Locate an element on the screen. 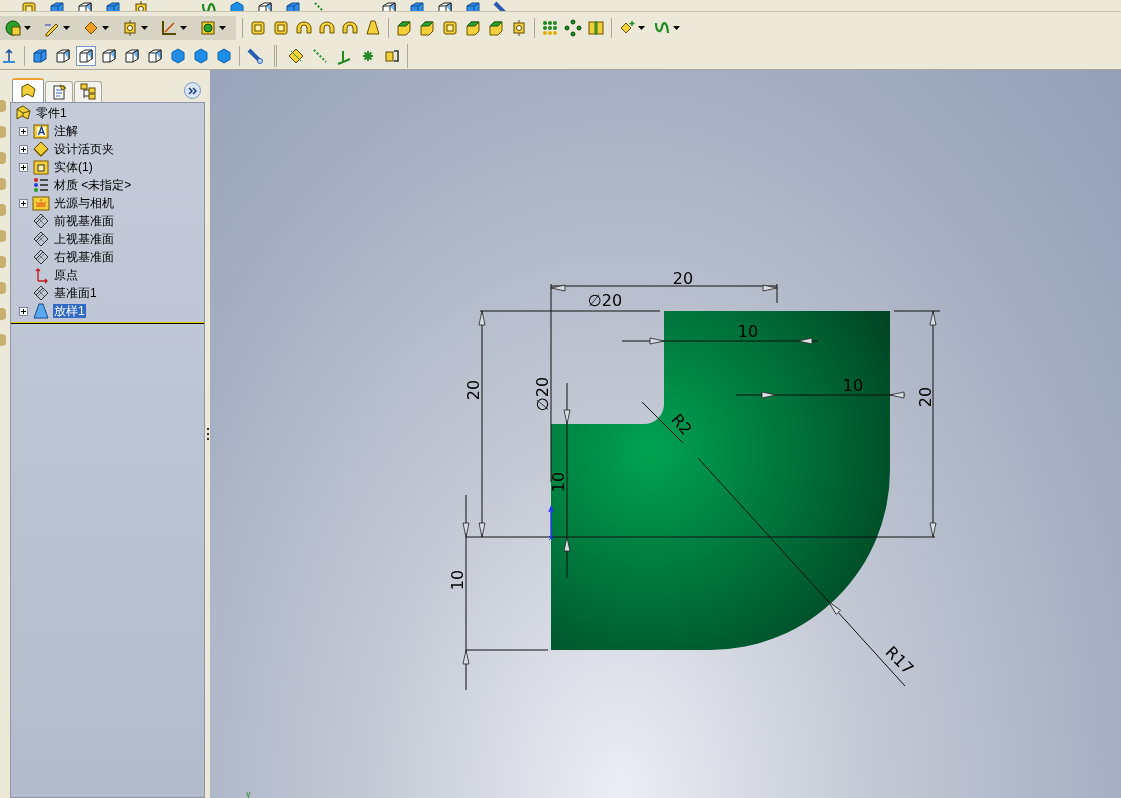 Image resolution: width=1121 pixels, height=798 pixels. tree-item: 放样1 is located at coordinates (69, 311).